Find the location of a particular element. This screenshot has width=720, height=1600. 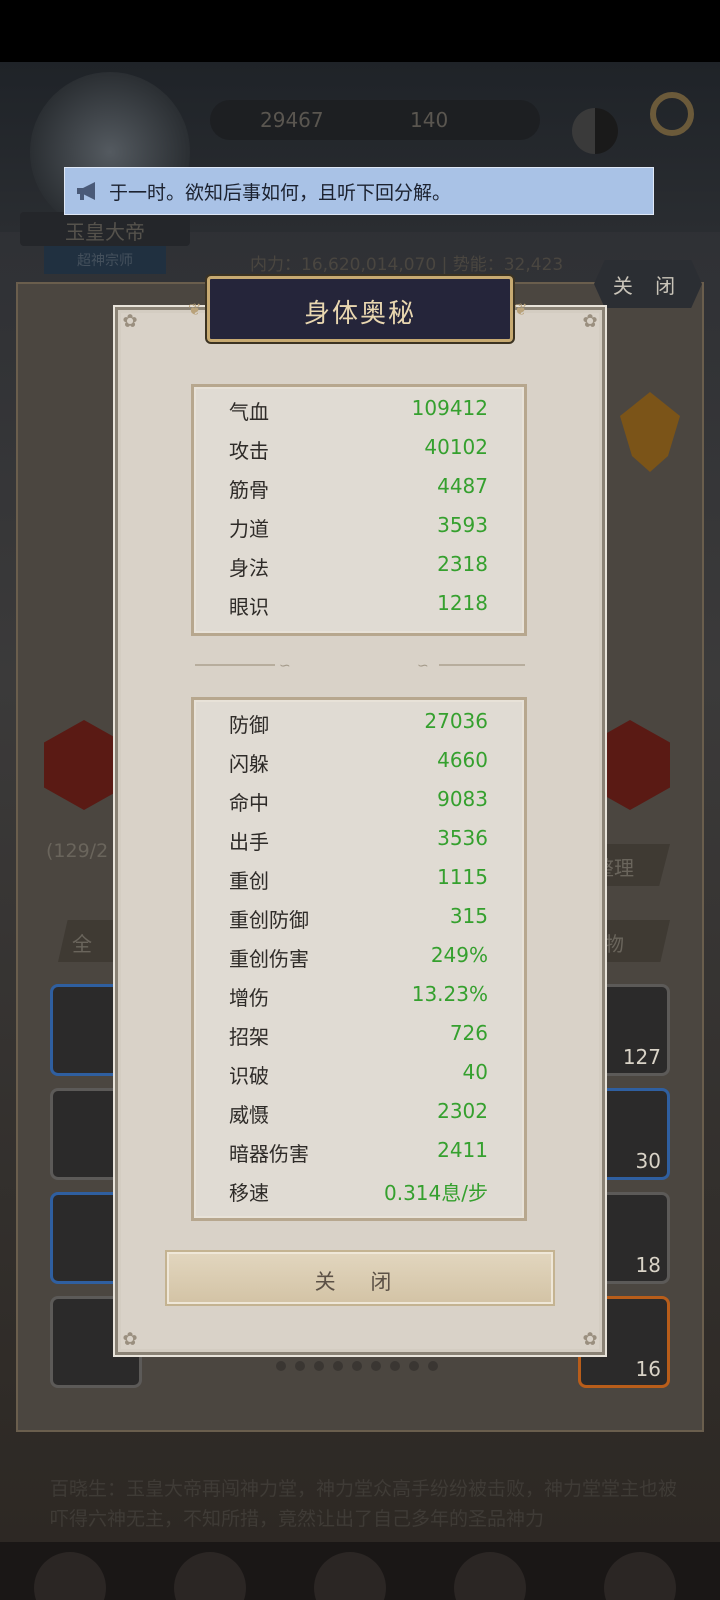

stat-row: 威慑 2302 is located at coordinates (359, 1114).